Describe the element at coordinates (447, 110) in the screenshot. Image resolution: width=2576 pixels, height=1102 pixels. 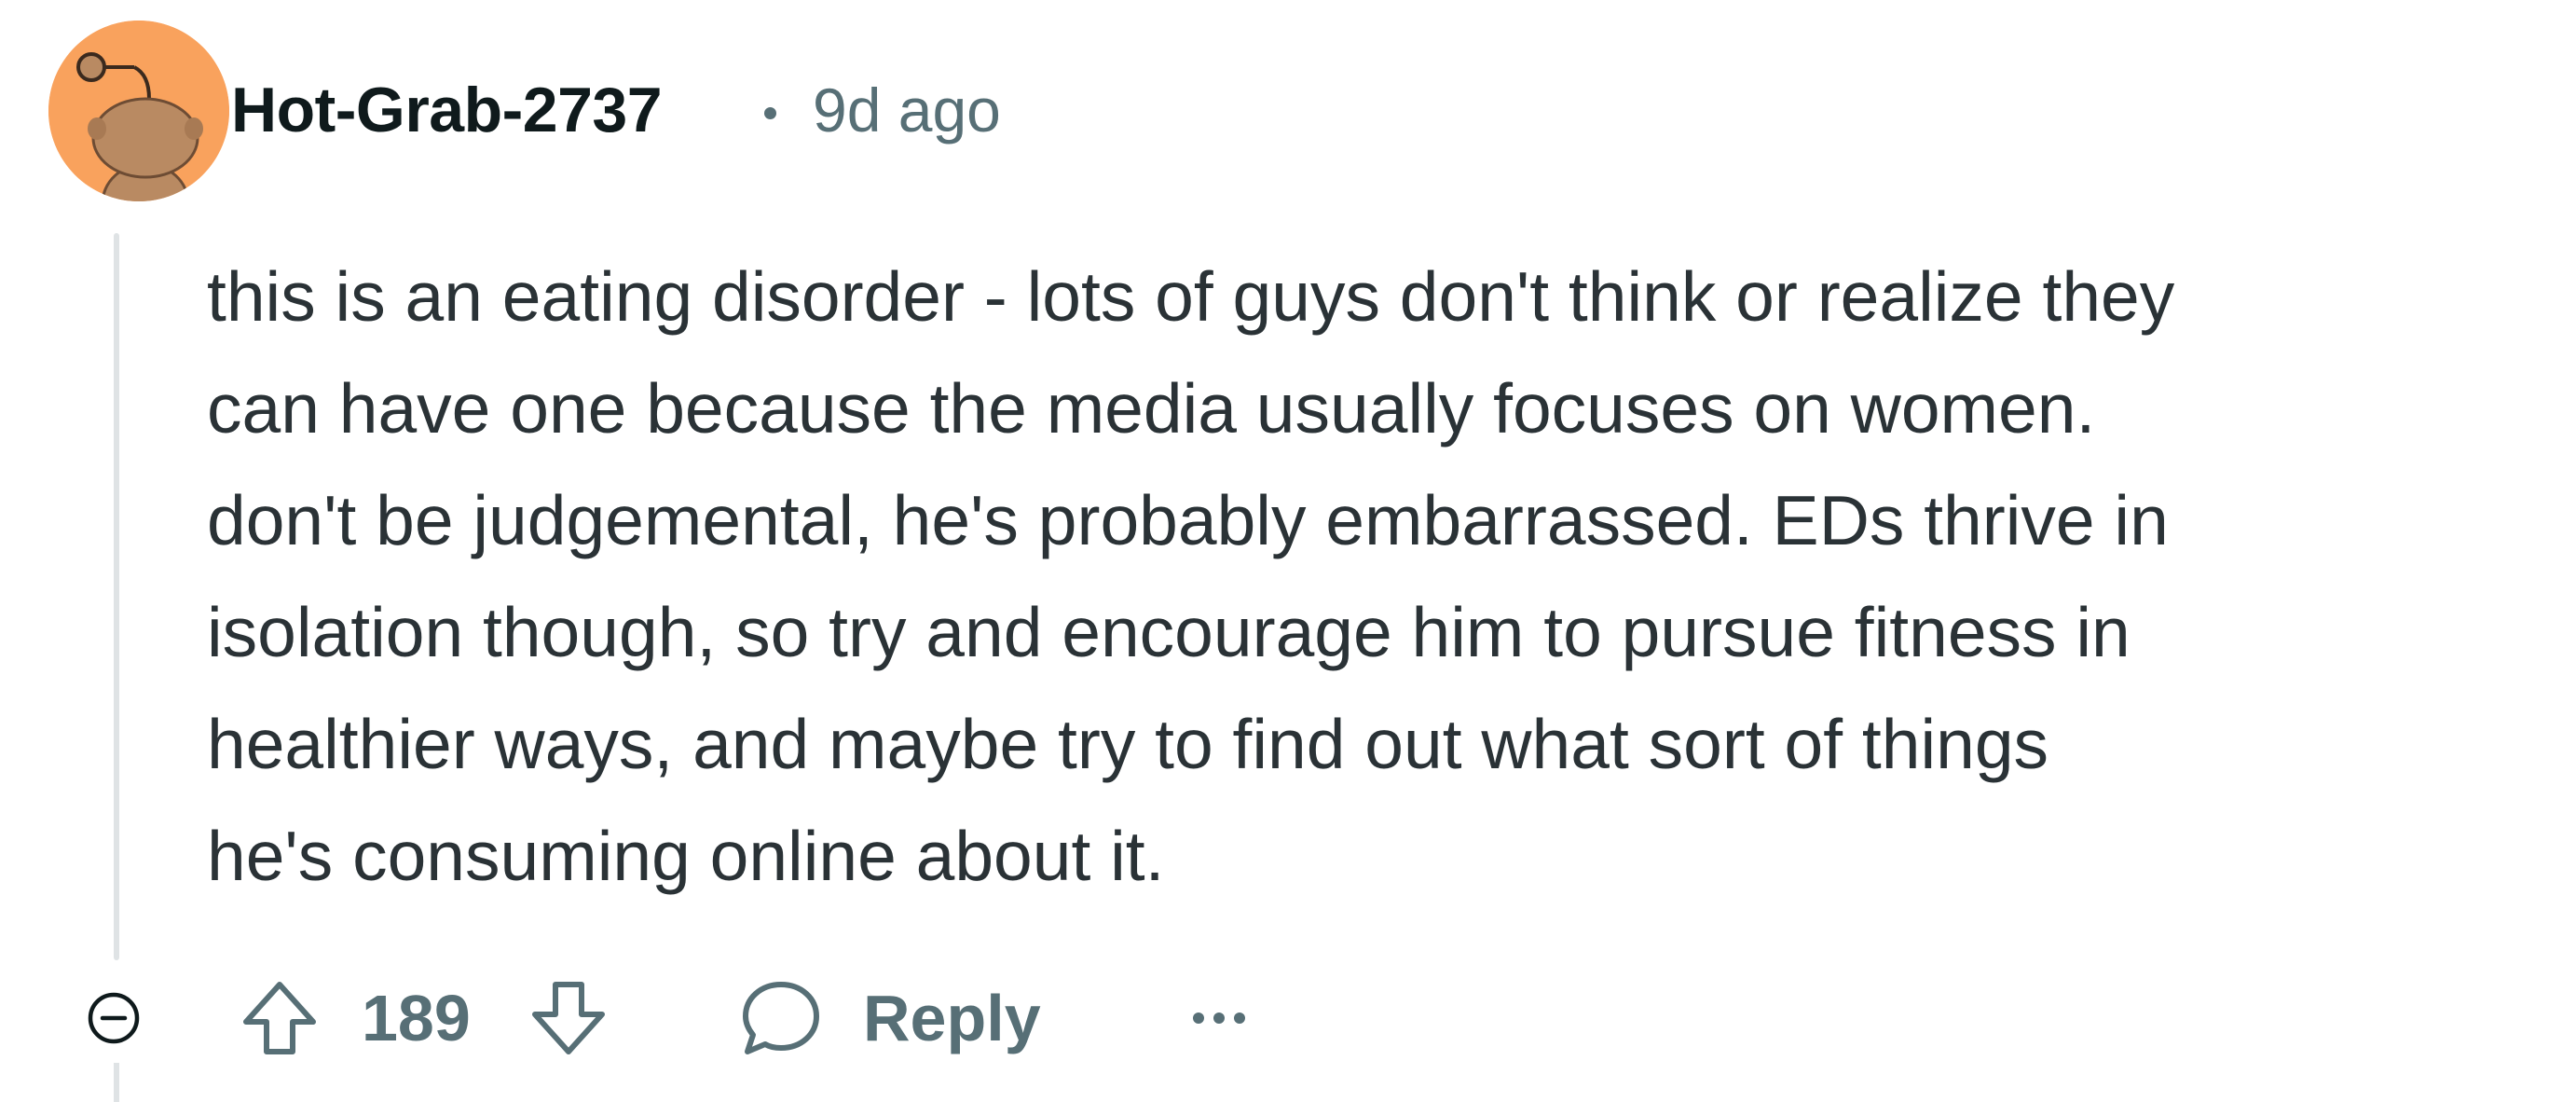
I see `author-username: Hot-Grab-2737` at that location.